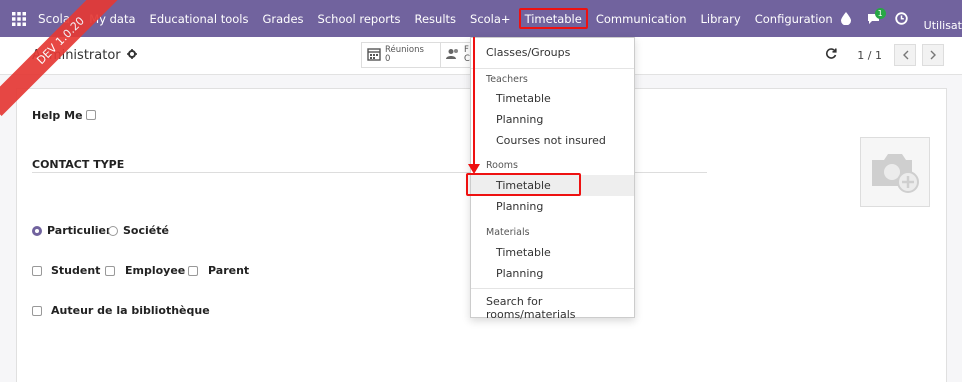  I want to click on users-icon, so click(453, 55).